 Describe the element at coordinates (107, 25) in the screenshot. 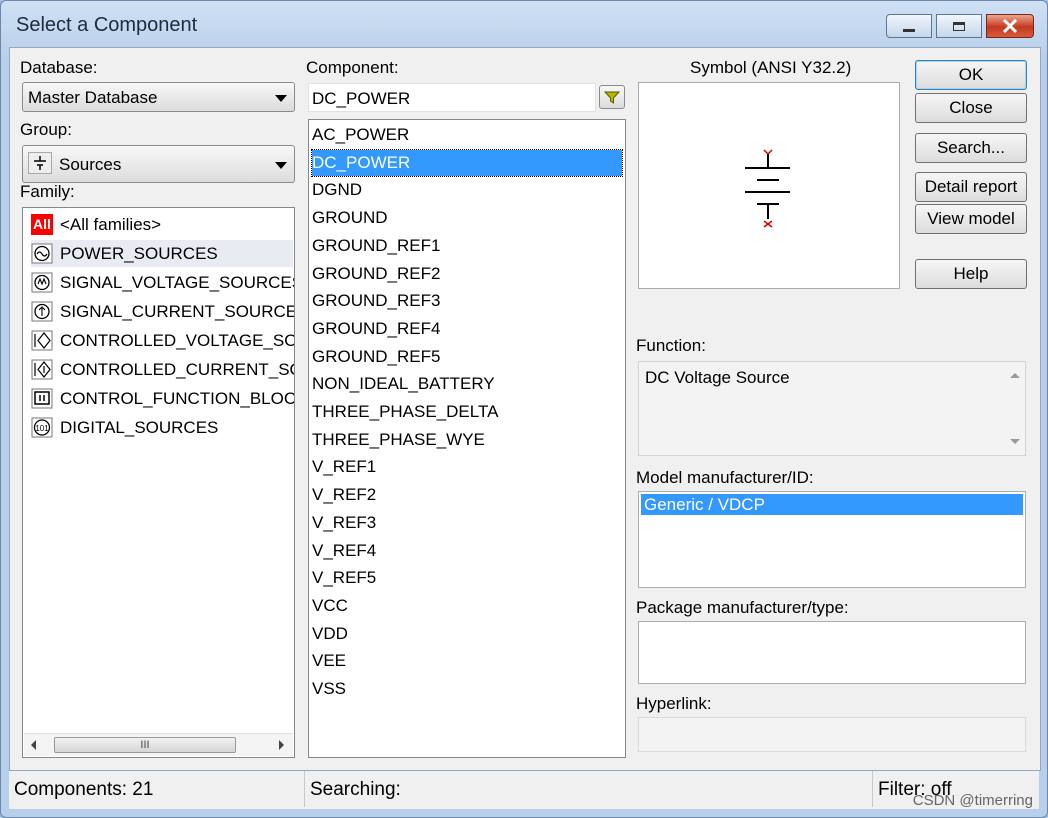

I see `window-title: Select a Component` at that location.